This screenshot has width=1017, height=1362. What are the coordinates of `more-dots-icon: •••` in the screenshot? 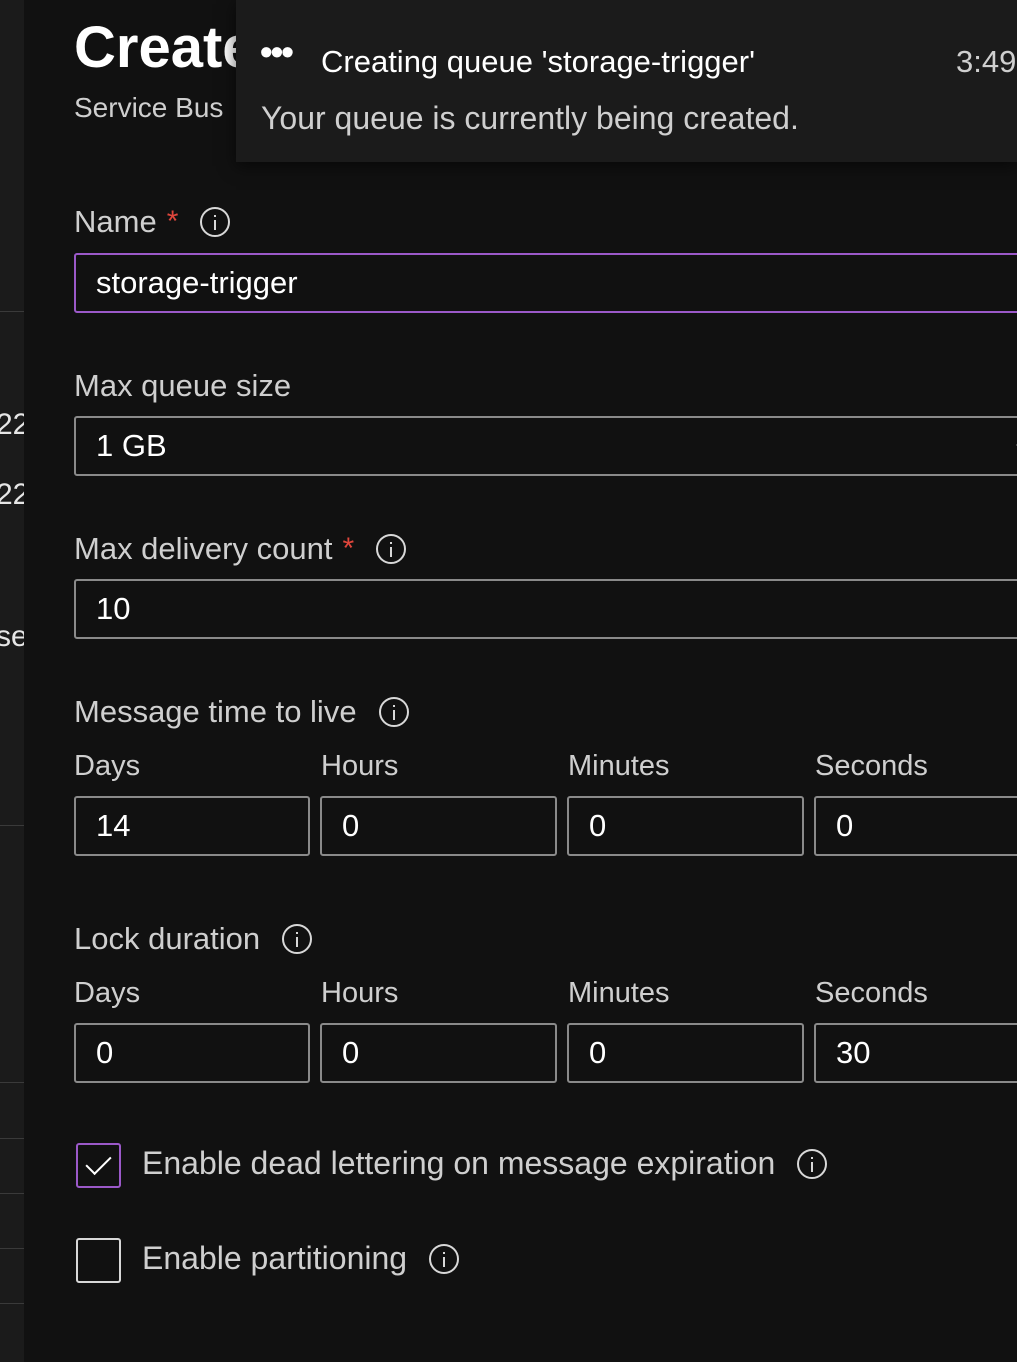 It's located at (277, 51).